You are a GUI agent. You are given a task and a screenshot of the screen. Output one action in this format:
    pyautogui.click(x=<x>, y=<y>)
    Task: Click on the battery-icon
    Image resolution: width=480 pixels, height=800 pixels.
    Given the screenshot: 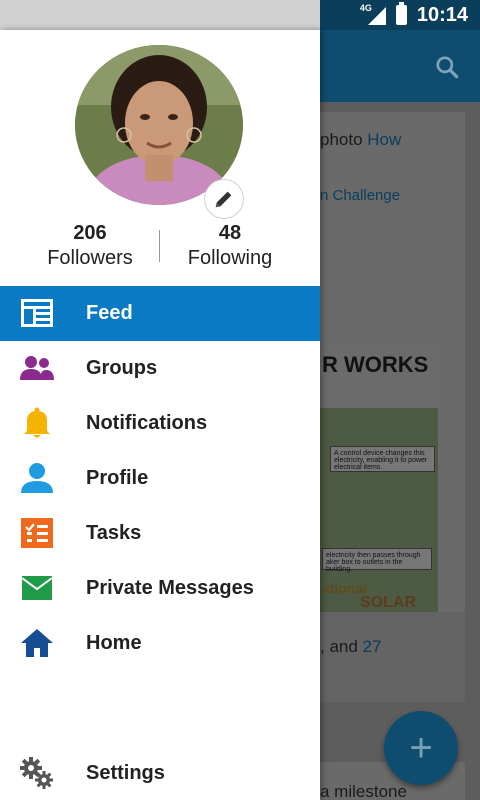 What is the action you would take?
    pyautogui.click(x=401, y=13)
    